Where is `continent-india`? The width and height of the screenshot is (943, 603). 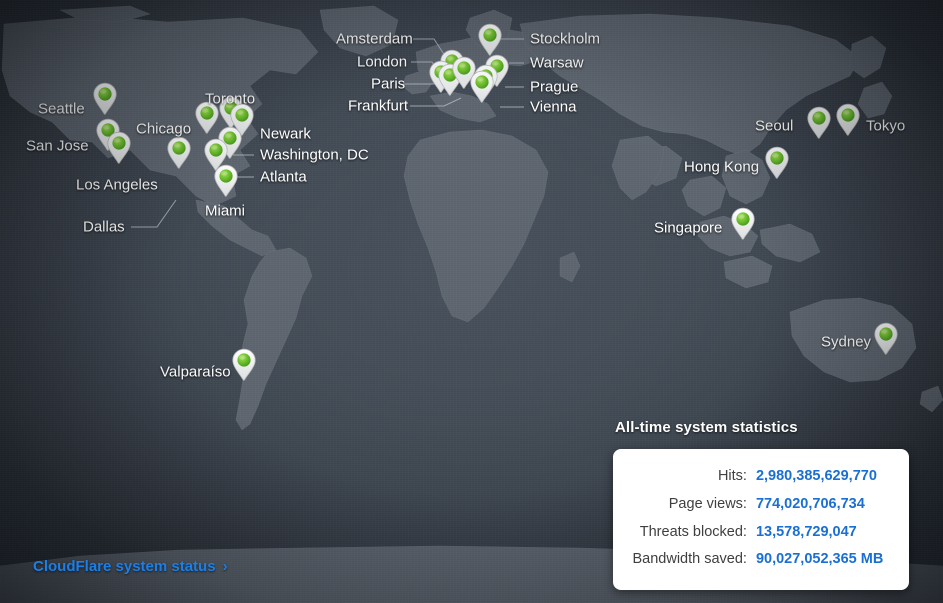 continent-india is located at coordinates (638, 168).